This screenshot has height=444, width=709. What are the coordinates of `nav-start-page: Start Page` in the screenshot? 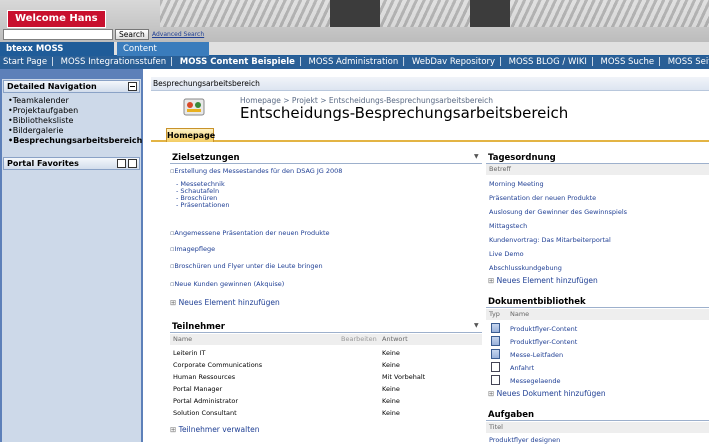 It's located at (25, 62).